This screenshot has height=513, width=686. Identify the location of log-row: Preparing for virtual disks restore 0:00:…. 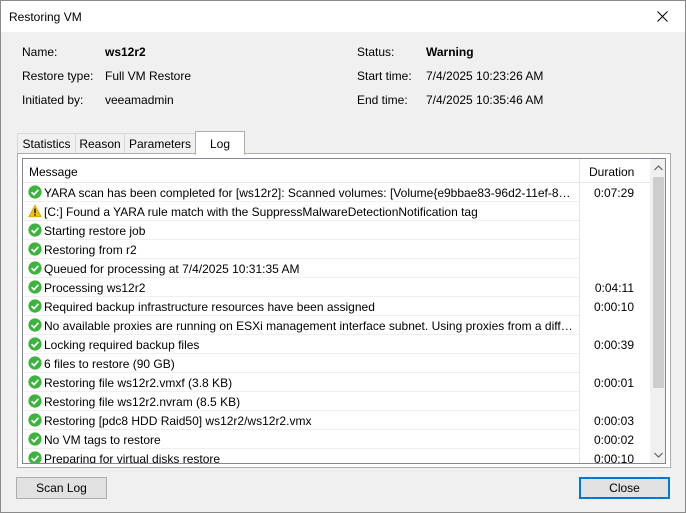
(336, 456).